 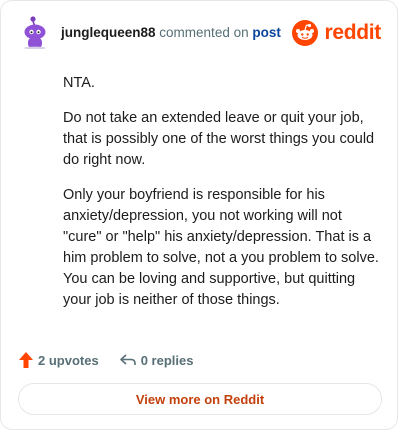 What do you see at coordinates (79, 83) in the screenshot?
I see `comment-paragraph: NTA.` at bounding box center [79, 83].